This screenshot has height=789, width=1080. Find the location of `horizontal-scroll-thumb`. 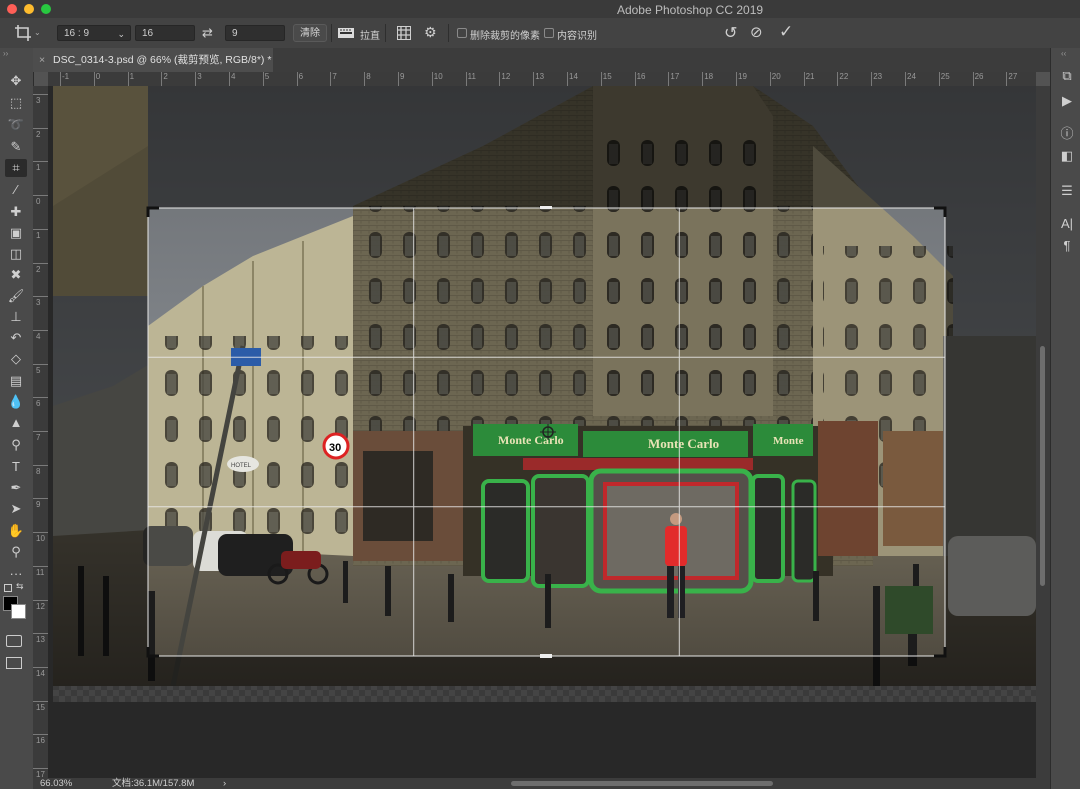

horizontal-scroll-thumb is located at coordinates (642, 783).